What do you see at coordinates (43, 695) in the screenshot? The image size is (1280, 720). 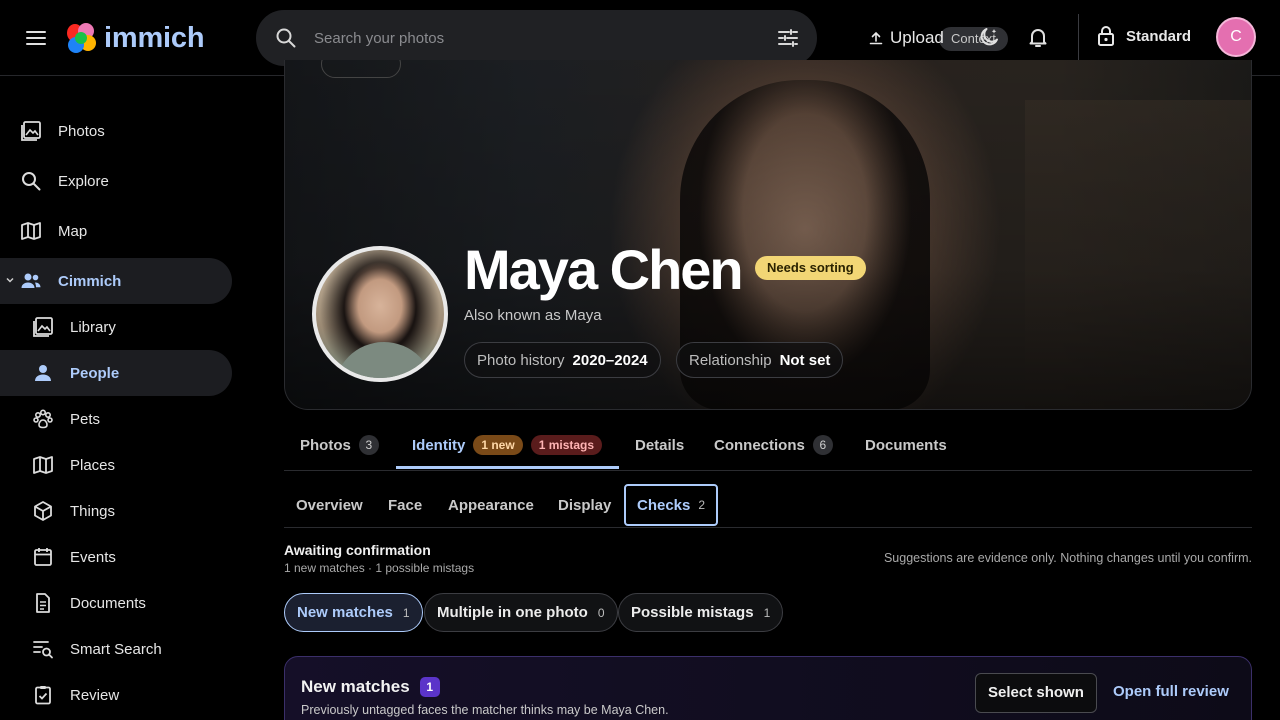 I see `clipboard-check-icon` at bounding box center [43, 695].